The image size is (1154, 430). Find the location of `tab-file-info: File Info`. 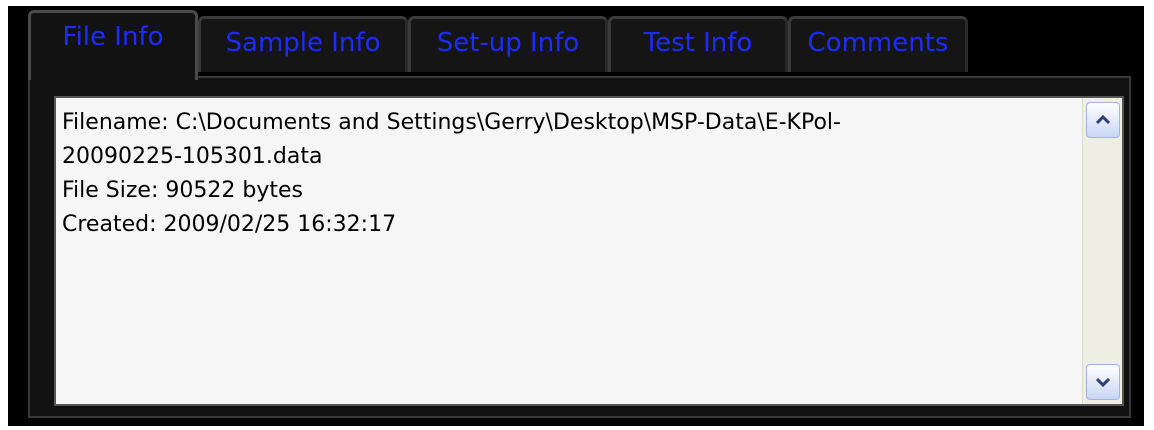

tab-file-info: File Info is located at coordinates (113, 45).